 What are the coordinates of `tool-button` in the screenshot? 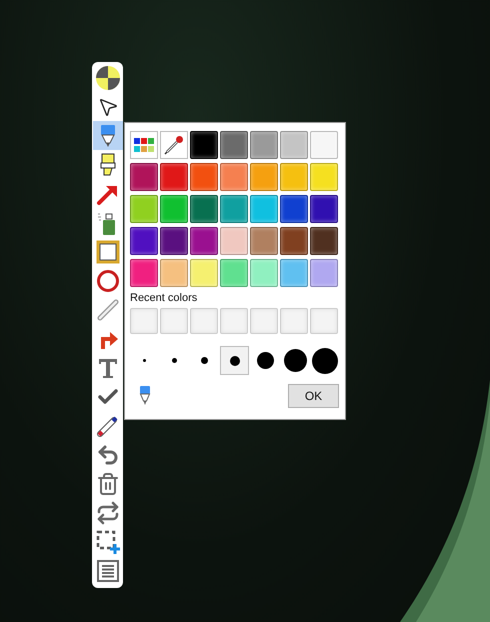 It's located at (107, 135).